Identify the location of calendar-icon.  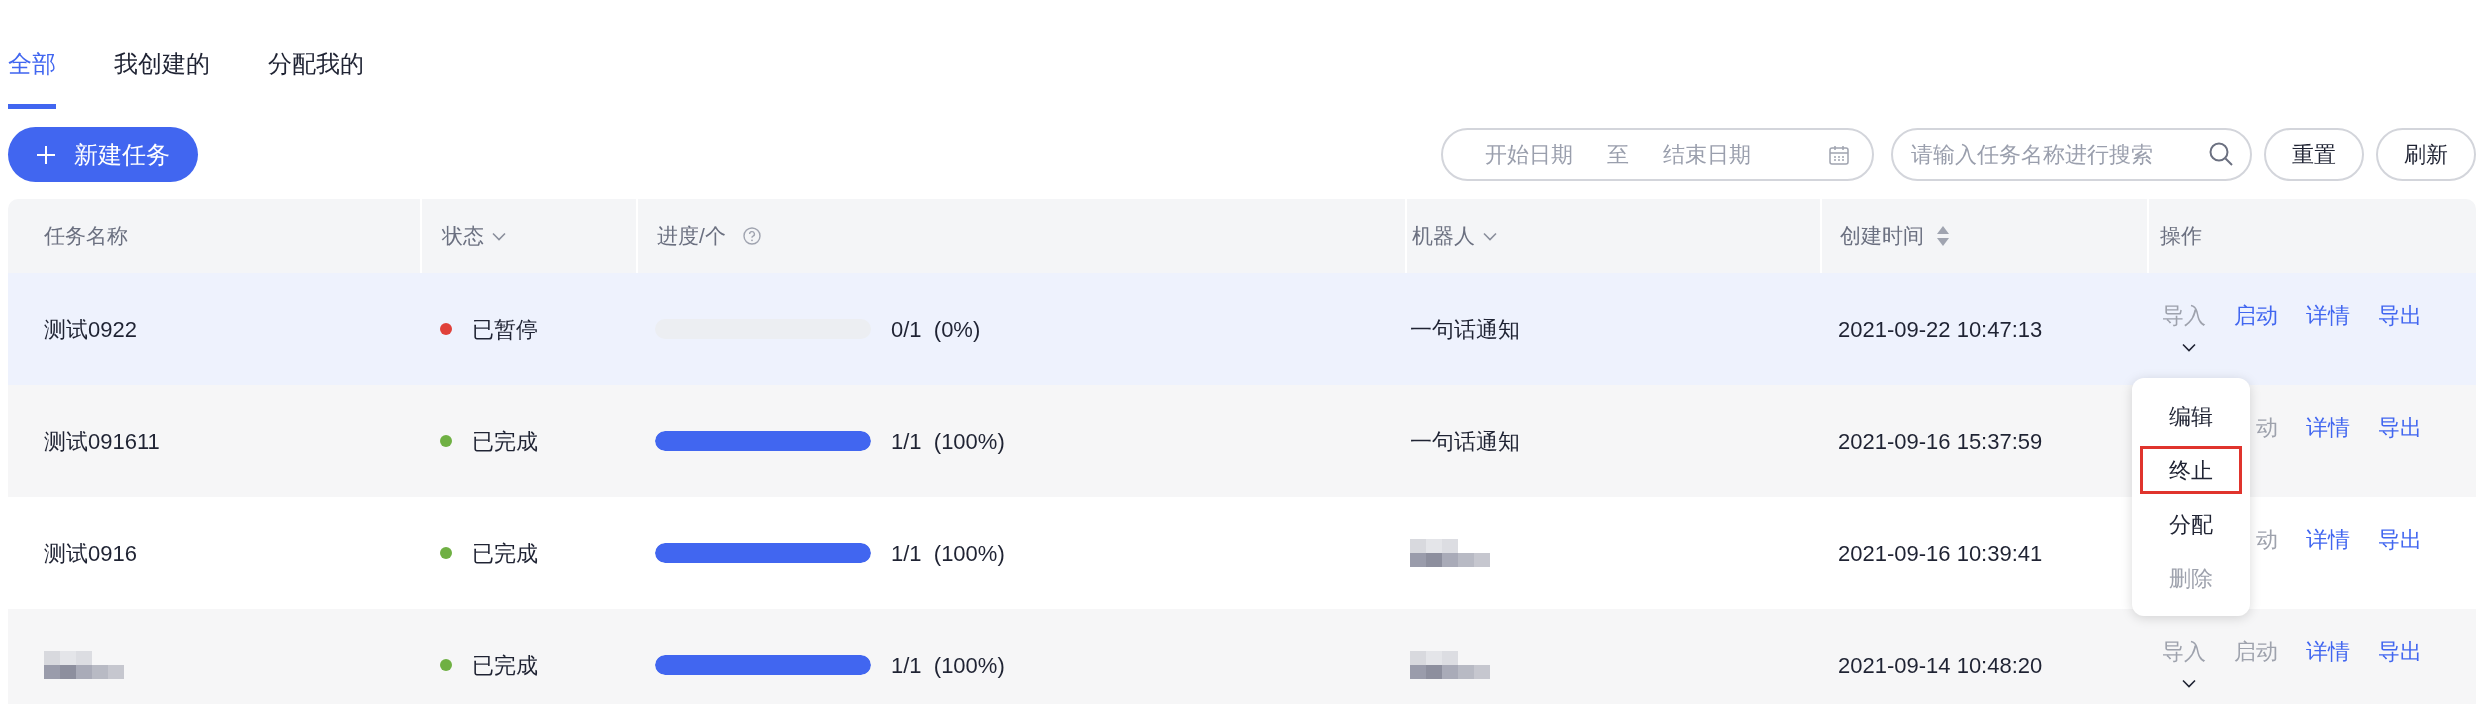
(1839, 154).